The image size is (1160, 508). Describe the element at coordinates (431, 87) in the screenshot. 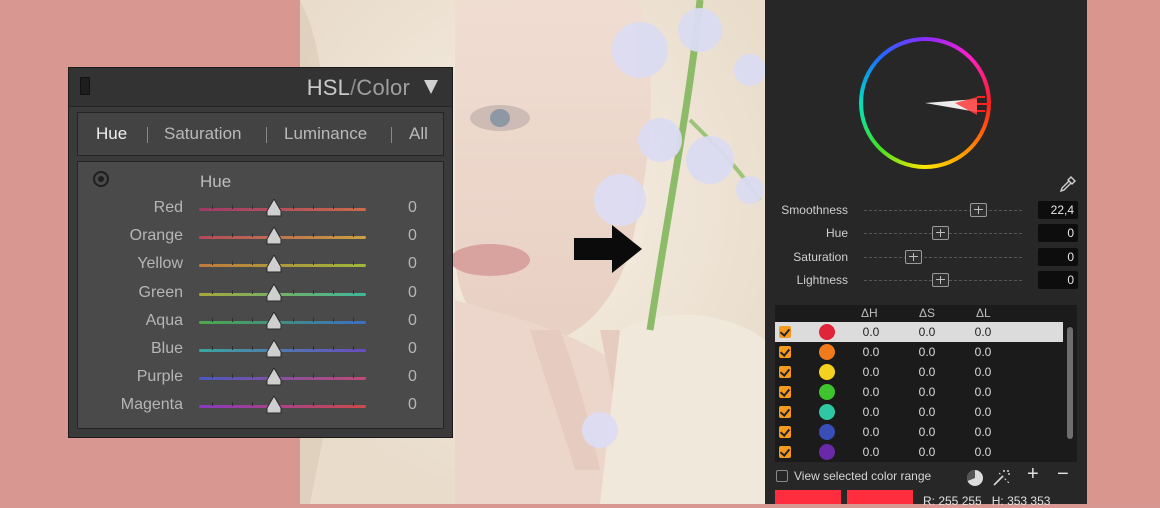

I see `collapse-triangle-icon` at that location.